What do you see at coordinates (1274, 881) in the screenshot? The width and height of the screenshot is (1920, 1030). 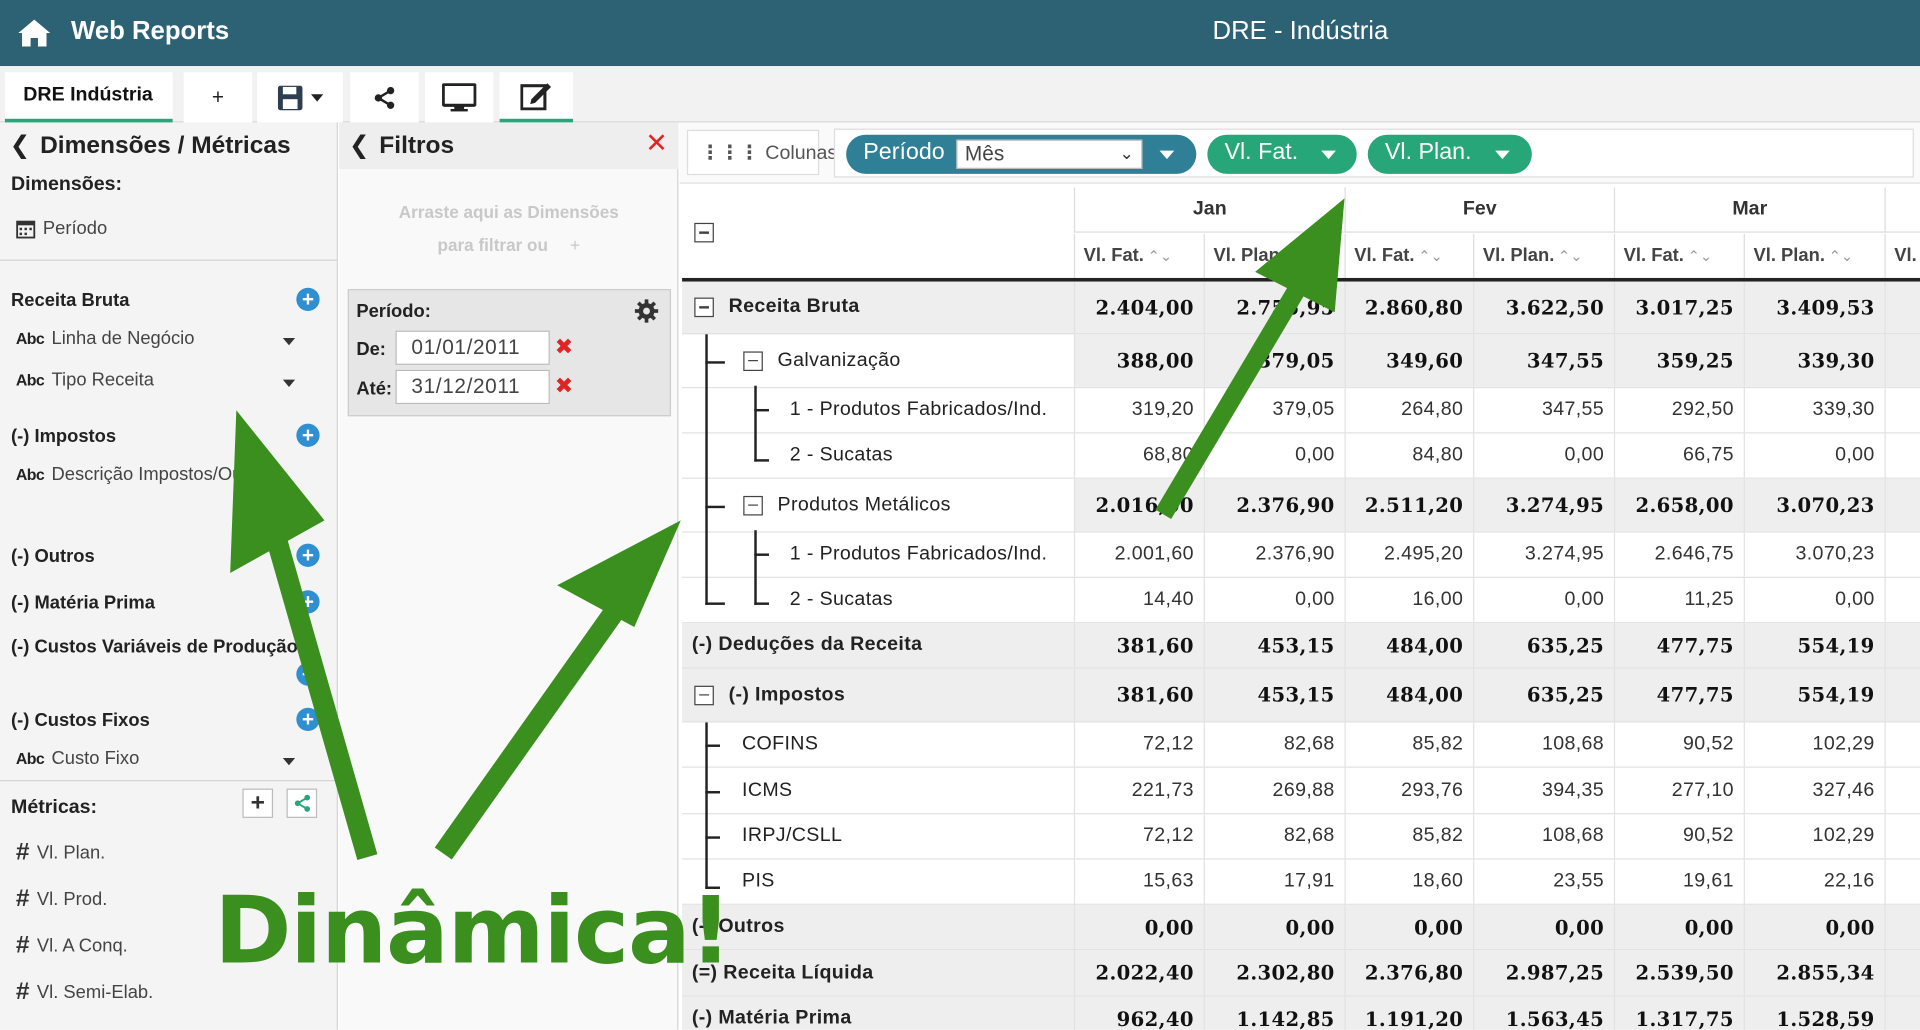 I see `table-cell: 17,91` at bounding box center [1274, 881].